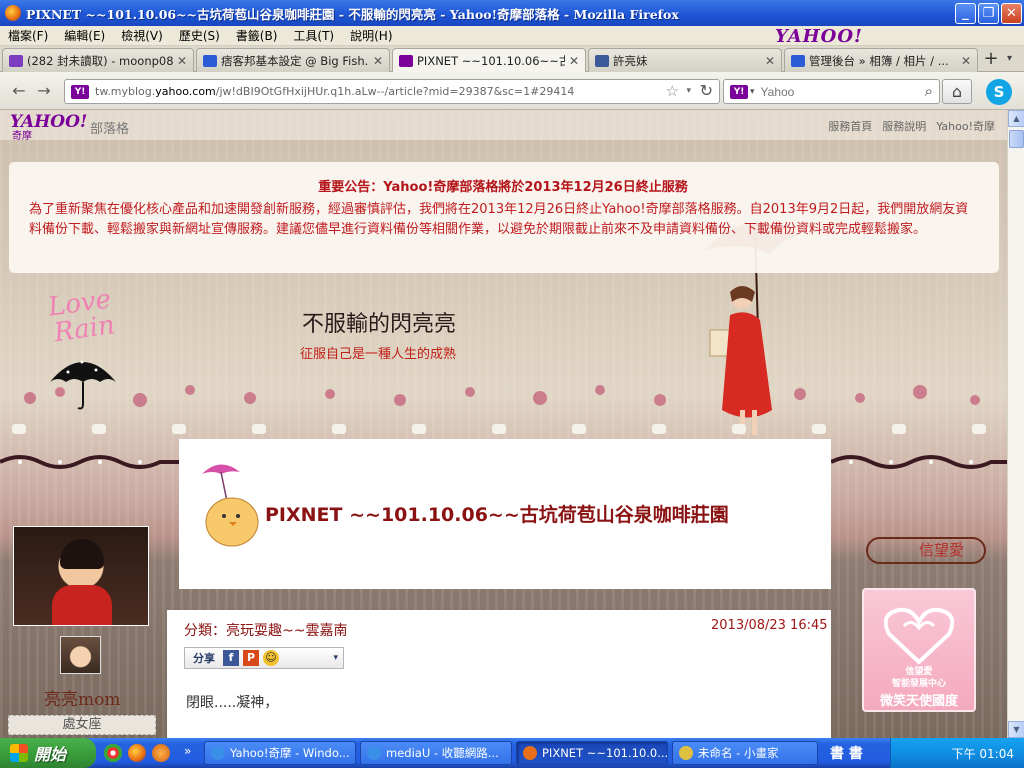  What do you see at coordinates (686, 753) in the screenshot?
I see `paint-icon` at bounding box center [686, 753].